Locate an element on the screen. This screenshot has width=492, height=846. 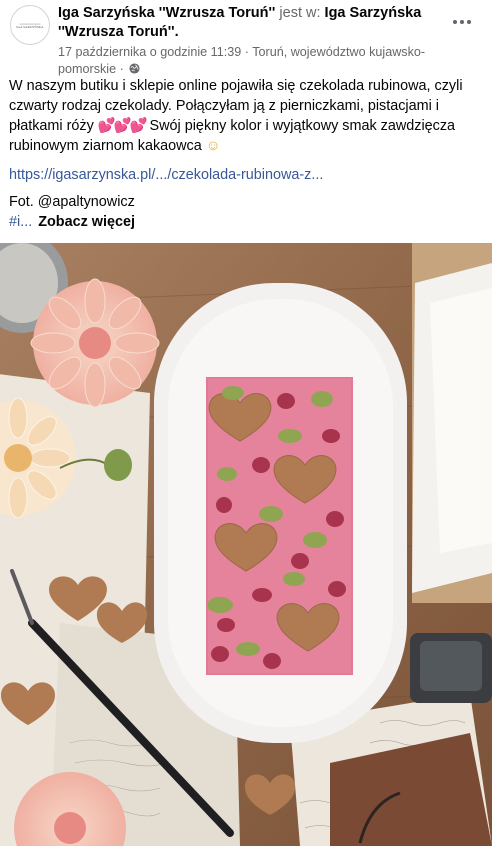
connector-text: jest w: is located at coordinates (300, 13).